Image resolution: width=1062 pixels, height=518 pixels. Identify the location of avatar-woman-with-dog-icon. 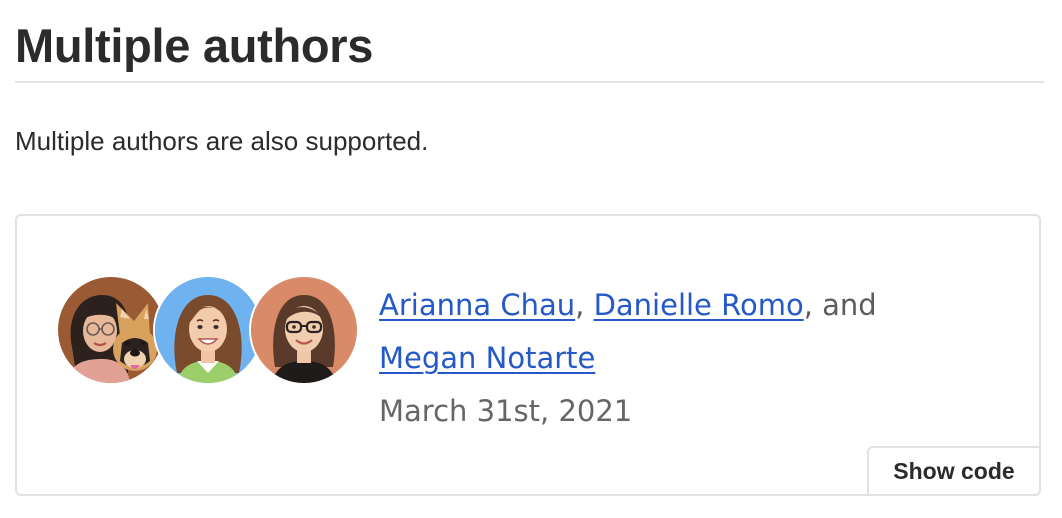
(111, 330).